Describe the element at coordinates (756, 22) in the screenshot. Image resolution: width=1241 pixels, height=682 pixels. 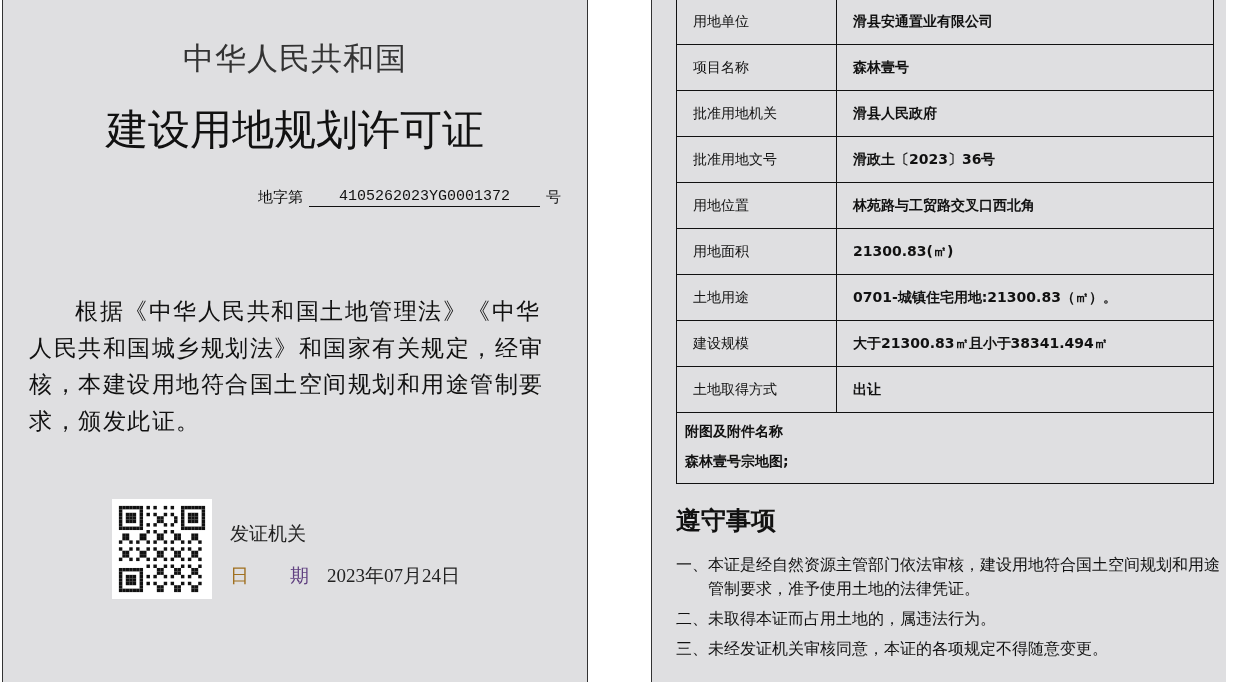
I see `table-cell: 用地单位` at that location.